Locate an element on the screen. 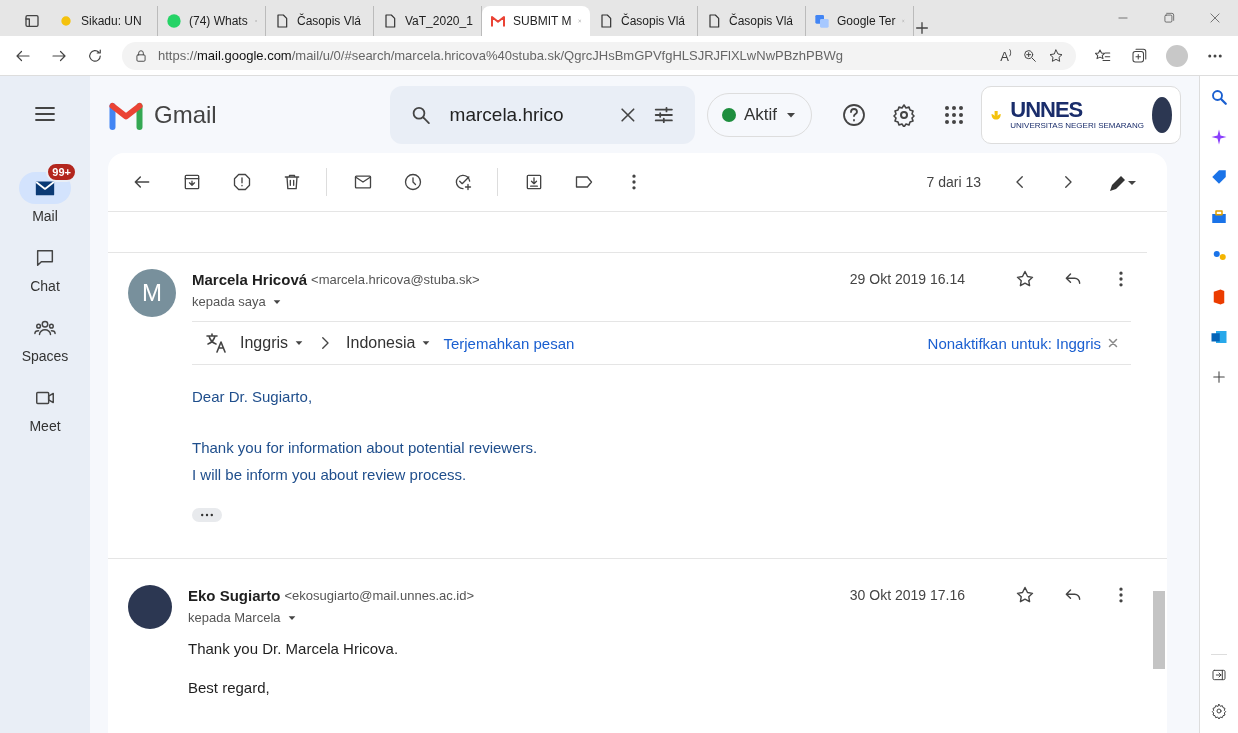 This screenshot has height=733, width=1238. unread-badge: 99+ is located at coordinates (61, 172).